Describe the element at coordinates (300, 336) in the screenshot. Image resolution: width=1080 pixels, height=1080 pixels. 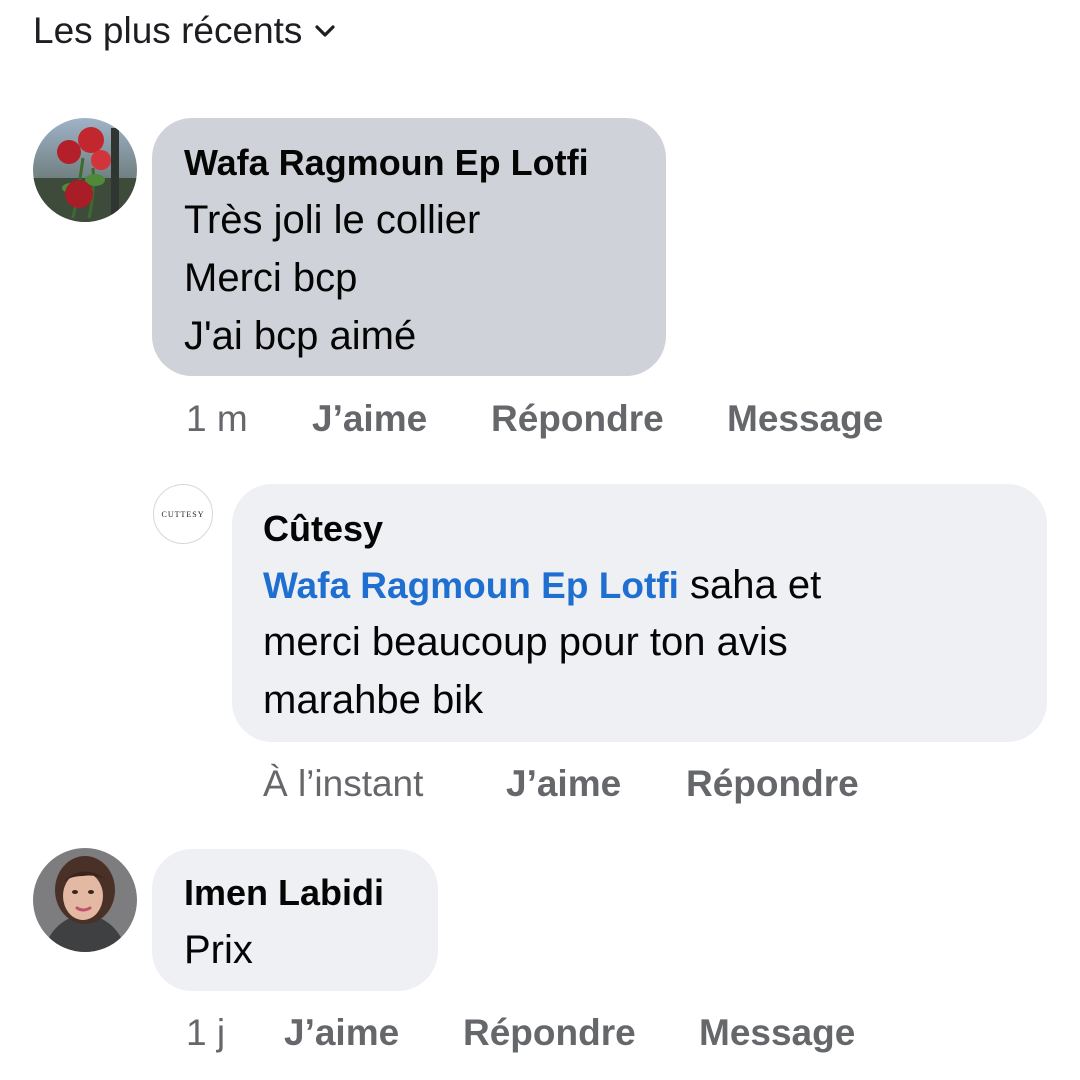
I see `comment-text-line: J'ai bcp aimé` at that location.